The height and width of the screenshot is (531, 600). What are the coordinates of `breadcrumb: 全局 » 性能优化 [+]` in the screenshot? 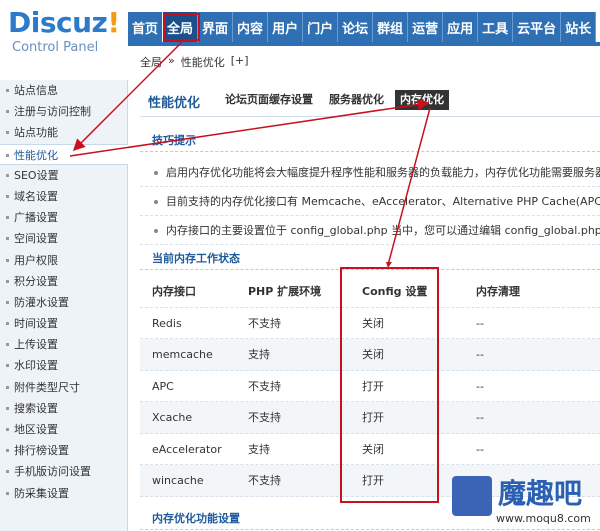 It's located at (194, 62).